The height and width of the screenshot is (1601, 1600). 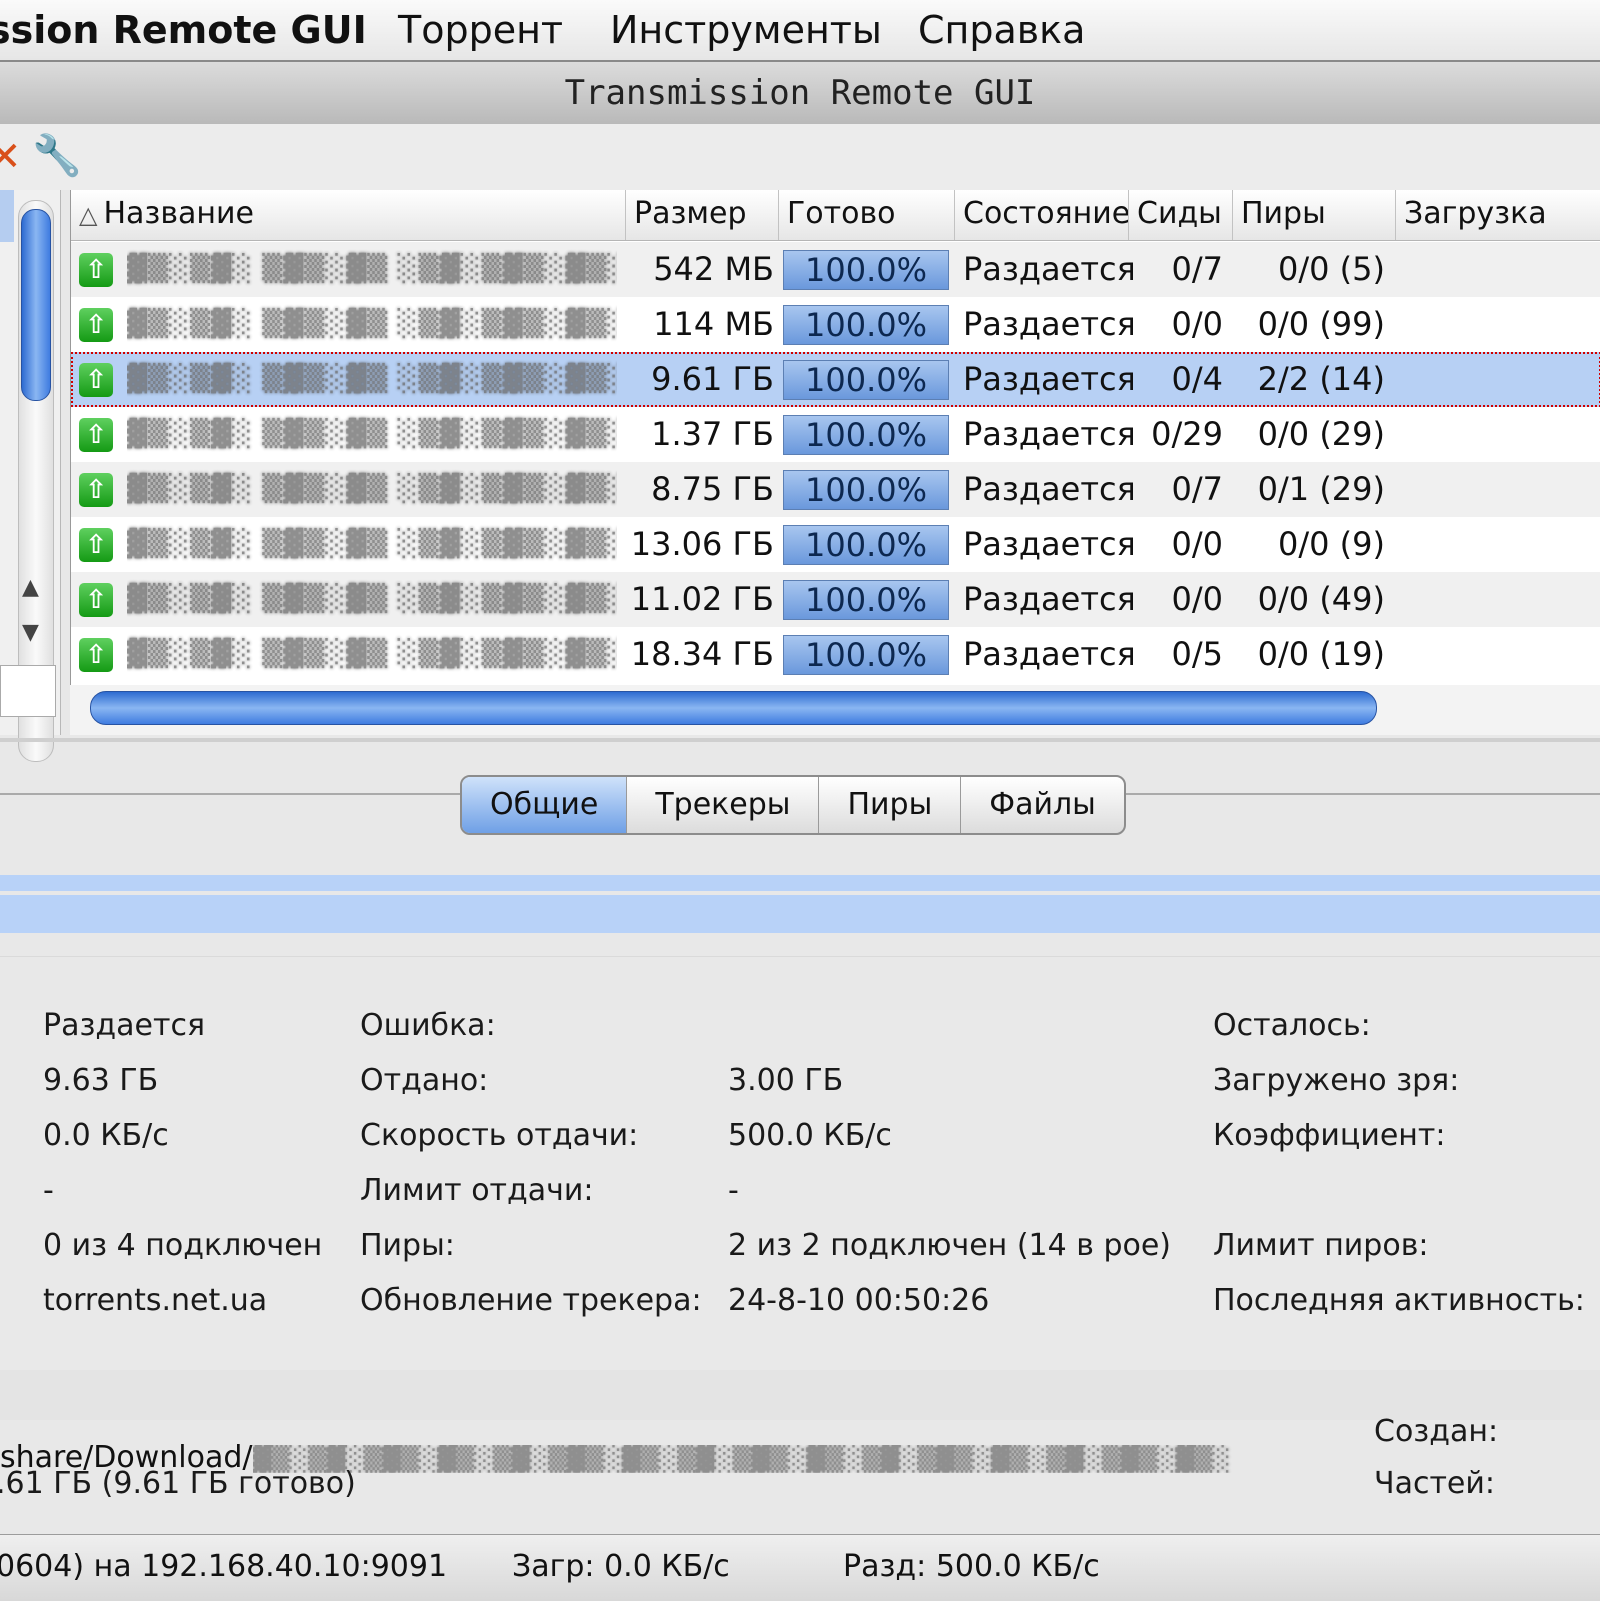 I want to click on column-state: Состояние, so click(x=1042, y=215).